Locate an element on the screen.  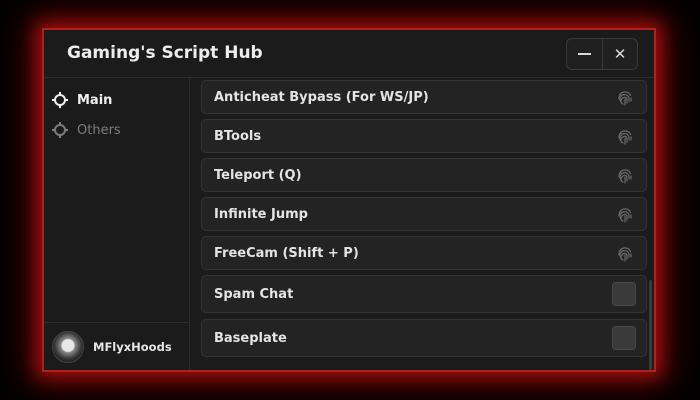
script-row-btools: BTools is located at coordinates (424, 136).